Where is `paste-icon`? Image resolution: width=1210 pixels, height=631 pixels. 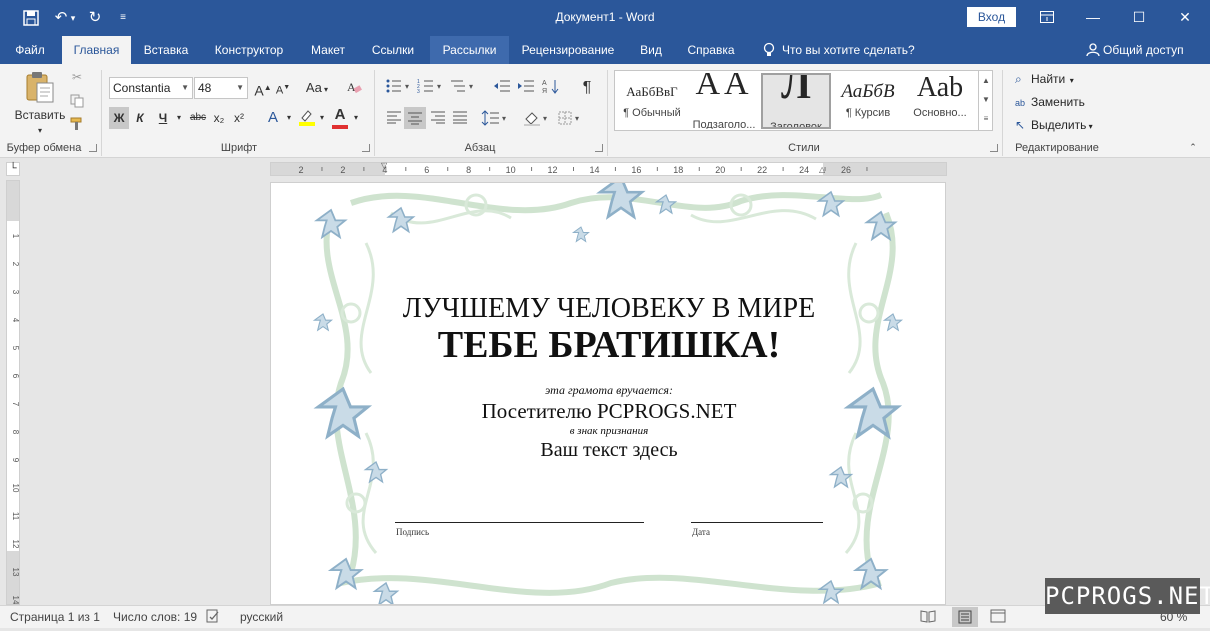
paste-icon is located at coordinates (40, 88).